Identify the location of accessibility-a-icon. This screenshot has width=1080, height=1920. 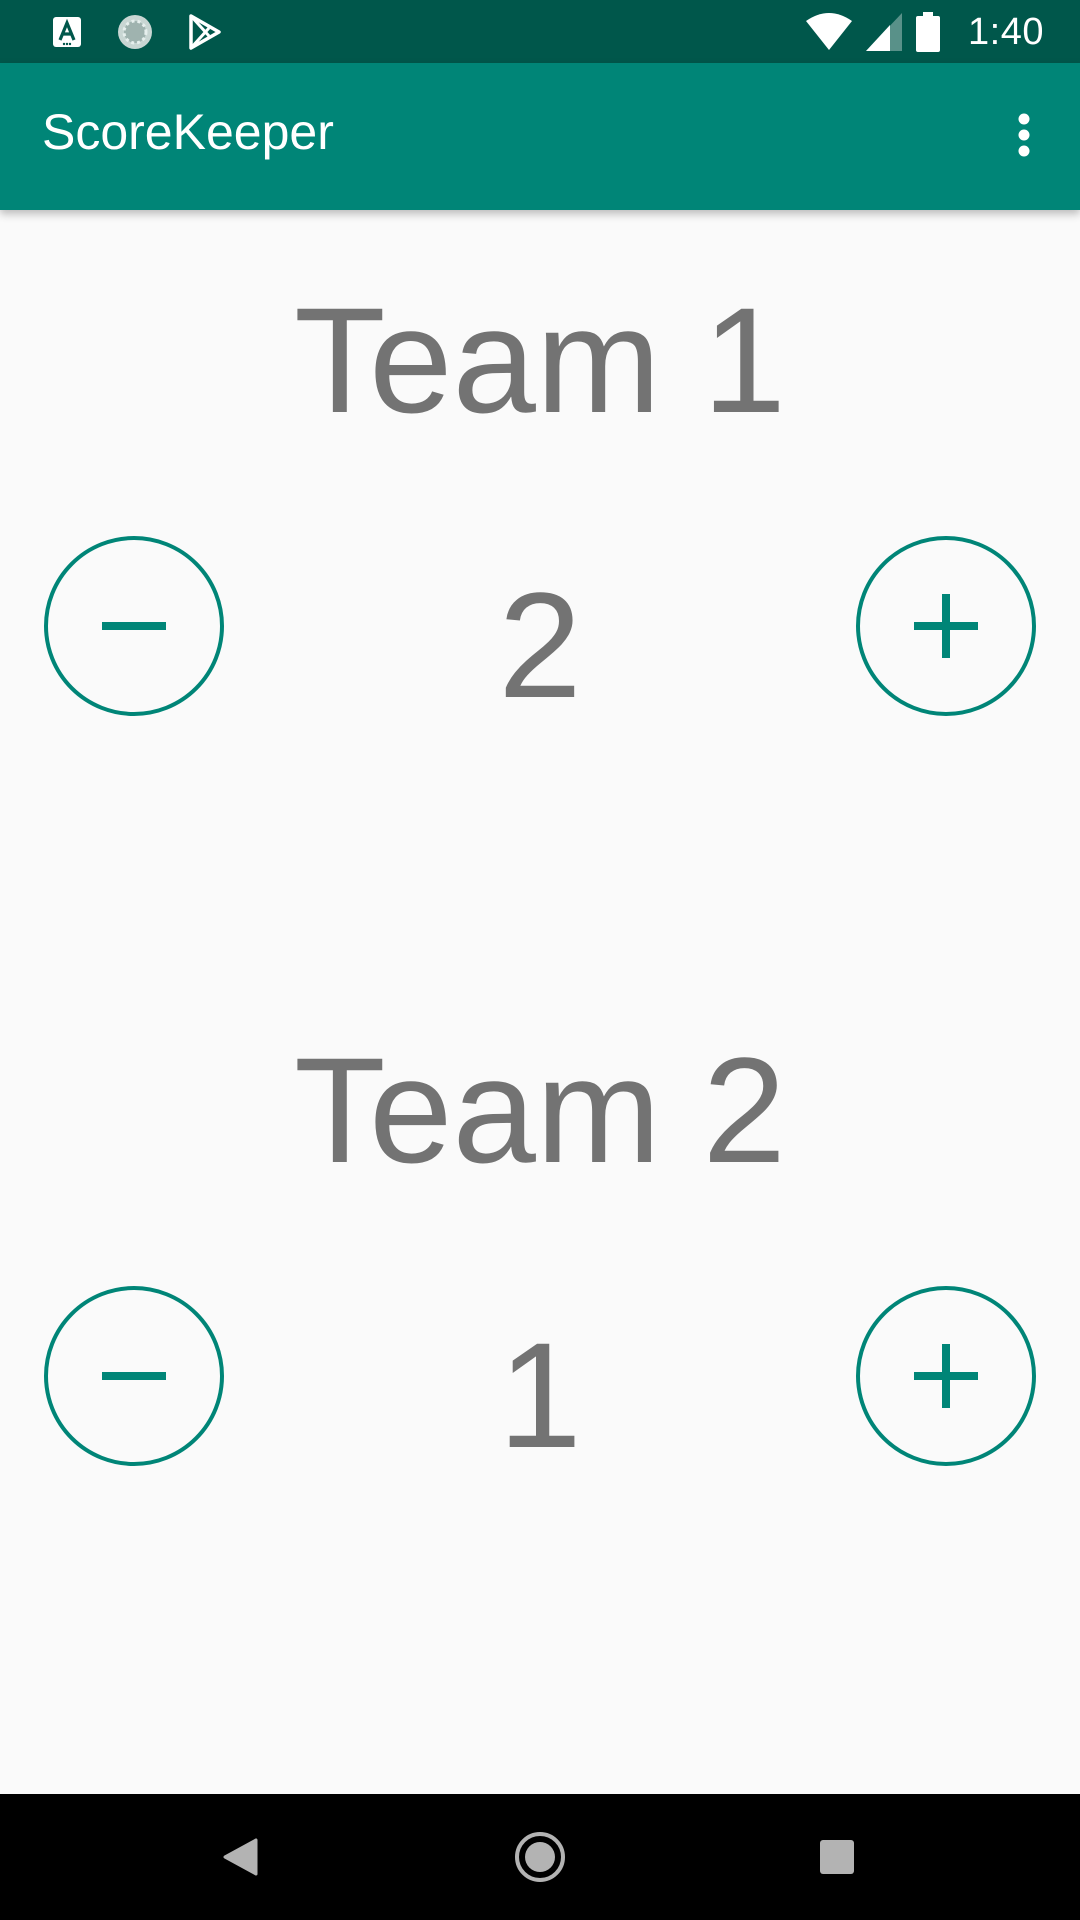
(67, 32).